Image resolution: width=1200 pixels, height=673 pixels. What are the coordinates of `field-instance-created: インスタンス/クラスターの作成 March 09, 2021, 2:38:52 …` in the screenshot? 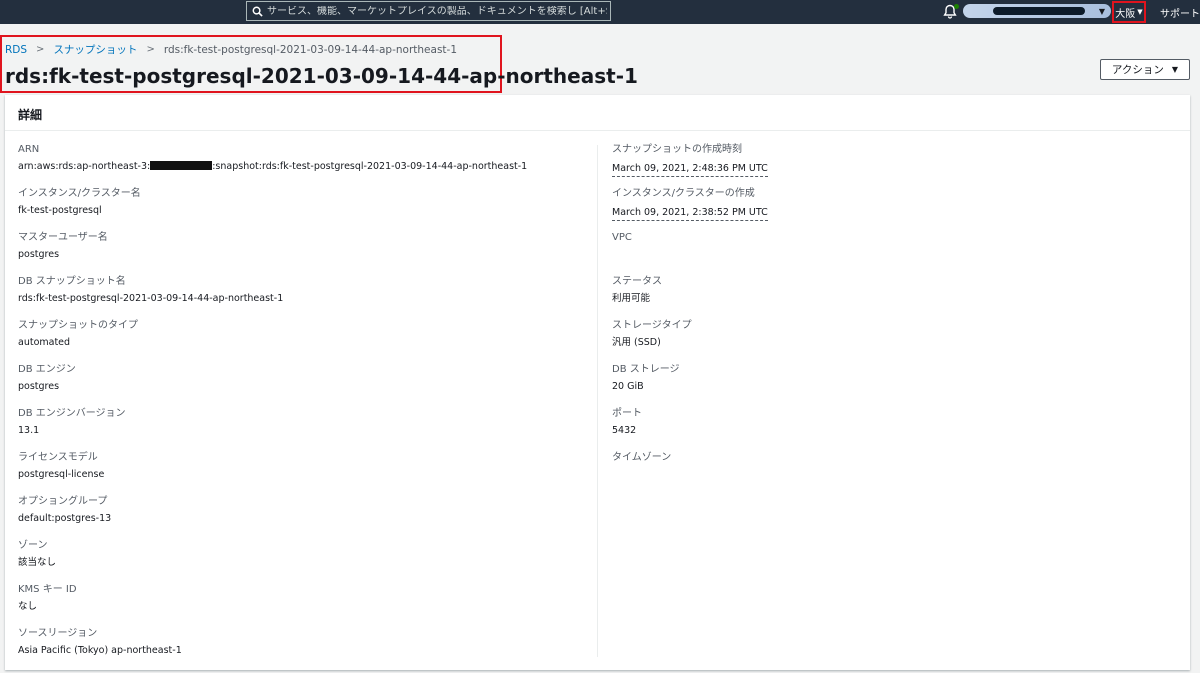 It's located at (892, 210).